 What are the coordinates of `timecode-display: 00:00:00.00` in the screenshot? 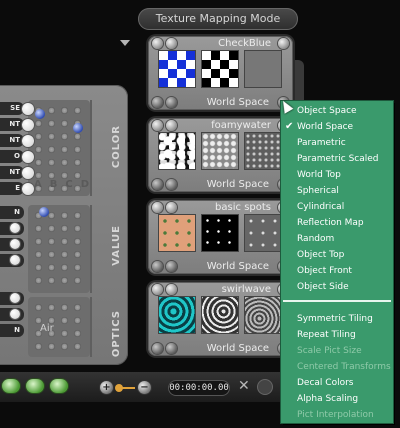 It's located at (199, 388).